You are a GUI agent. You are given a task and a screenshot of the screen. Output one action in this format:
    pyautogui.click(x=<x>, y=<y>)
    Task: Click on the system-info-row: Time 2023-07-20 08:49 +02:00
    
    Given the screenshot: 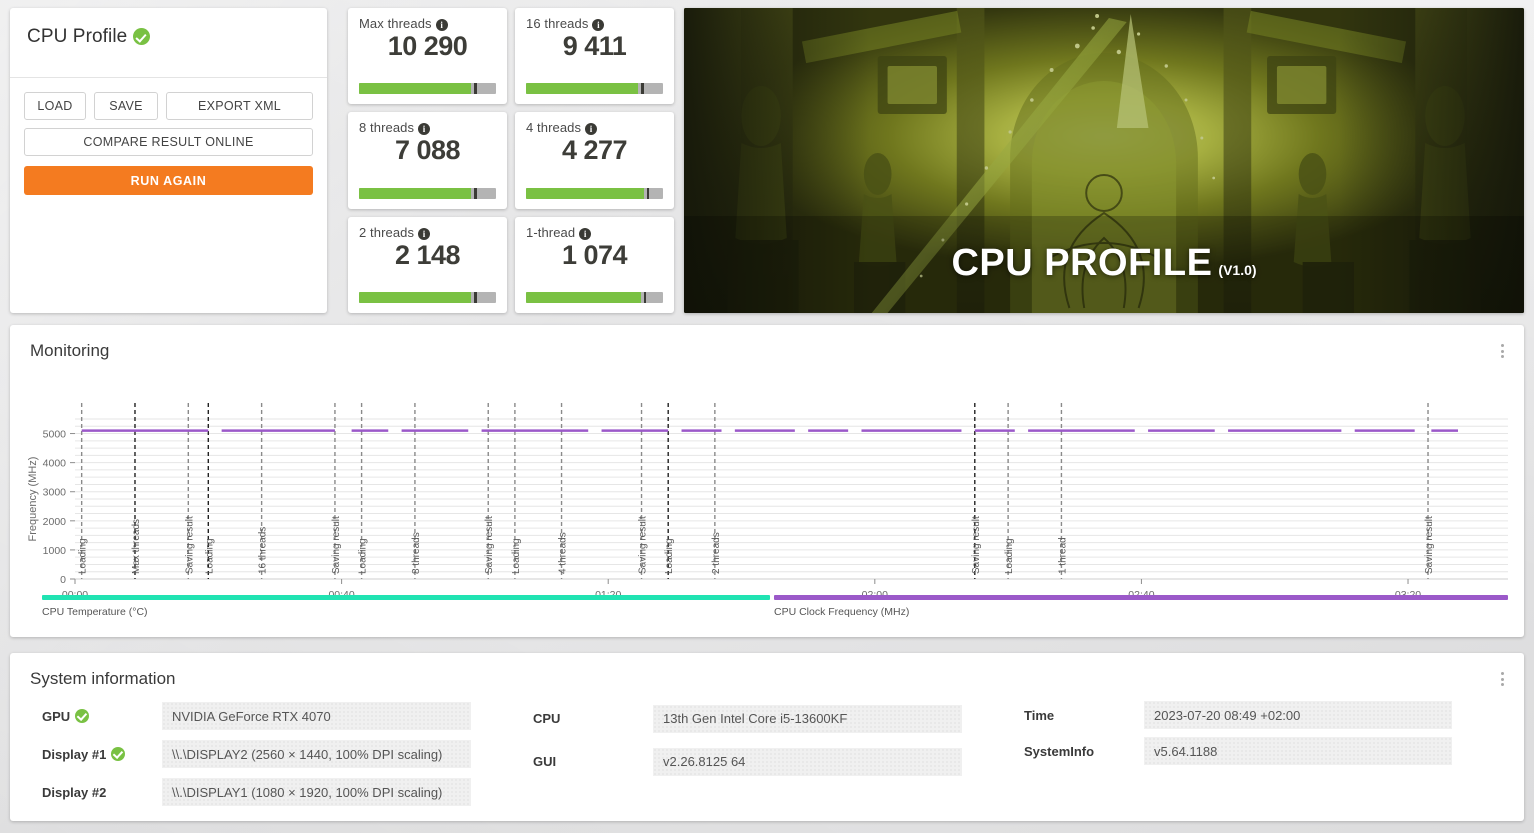 What is the action you would take?
    pyautogui.click(x=1237, y=715)
    